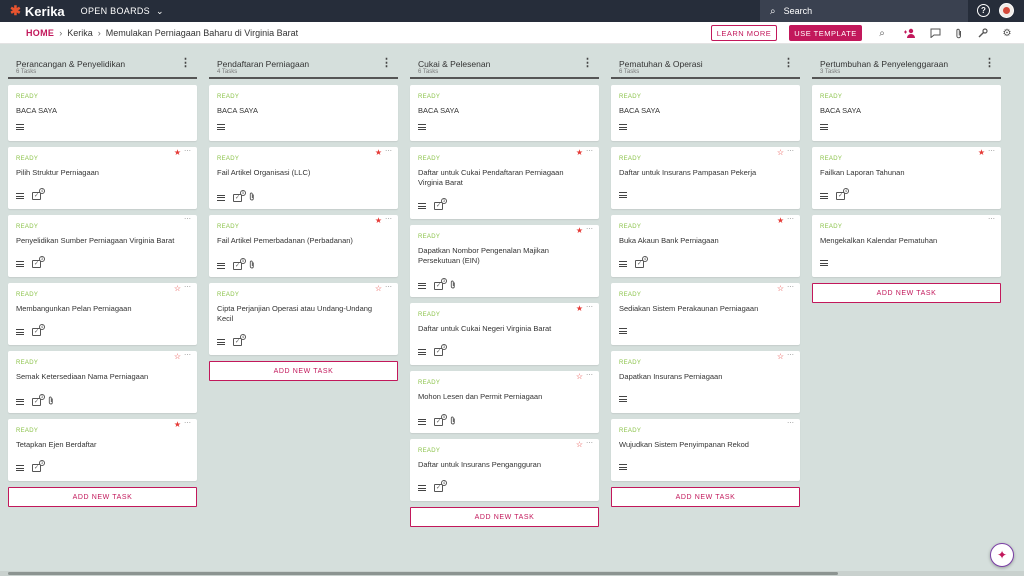  I want to click on checklist-icon: ✓ 5, so click(239, 263).